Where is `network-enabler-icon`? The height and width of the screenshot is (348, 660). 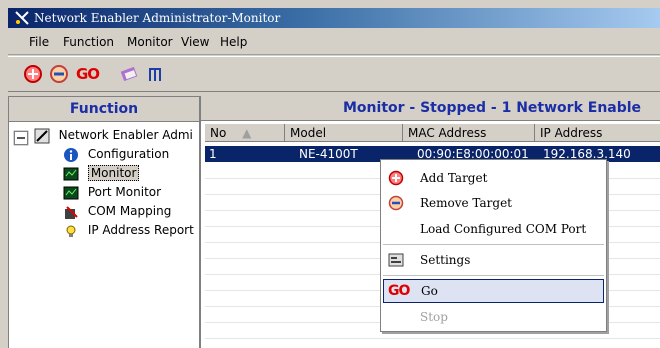 network-enabler-icon is located at coordinates (42, 136).